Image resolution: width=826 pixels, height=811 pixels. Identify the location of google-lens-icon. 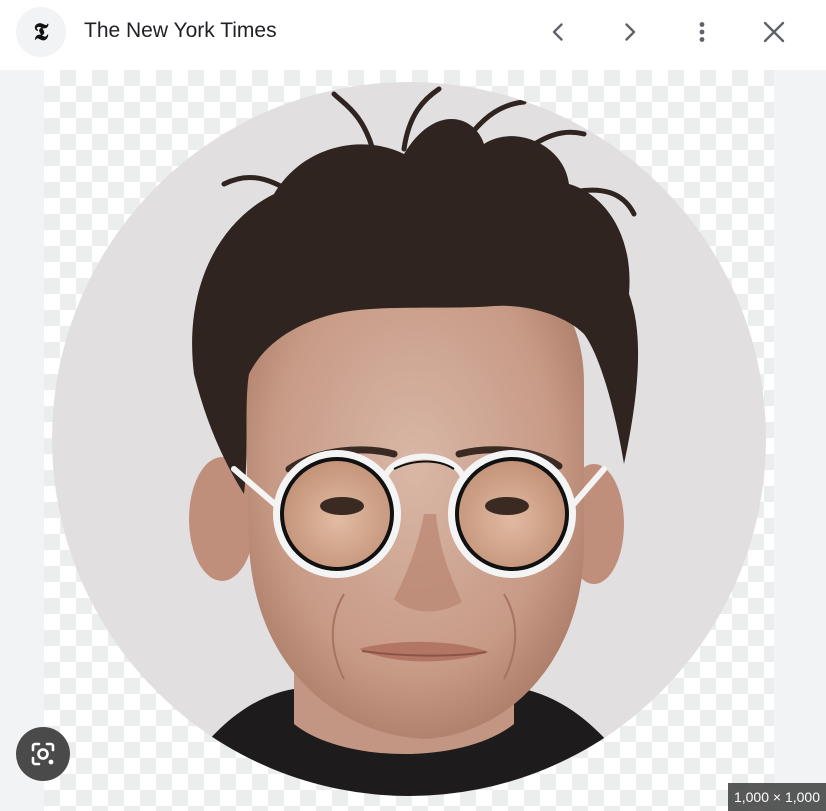
(43, 754).